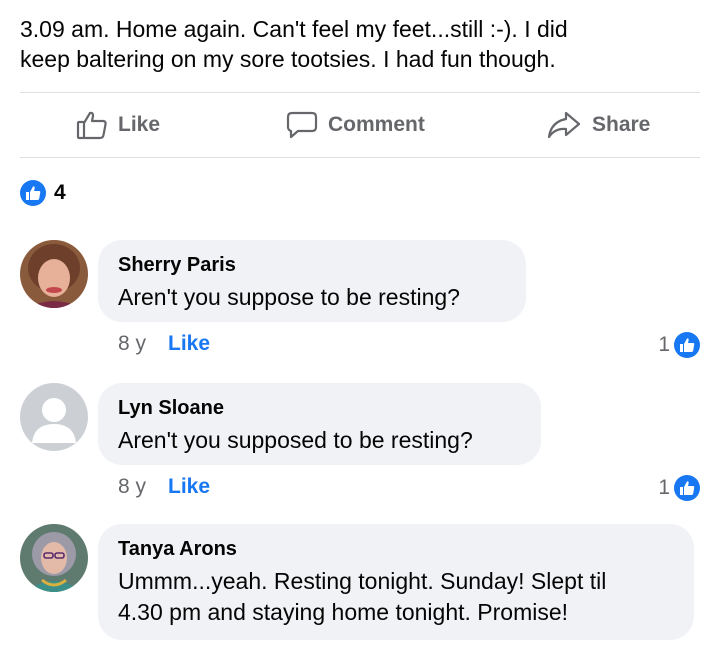 The image size is (720, 647). I want to click on comment-button: Comment, so click(355, 125).